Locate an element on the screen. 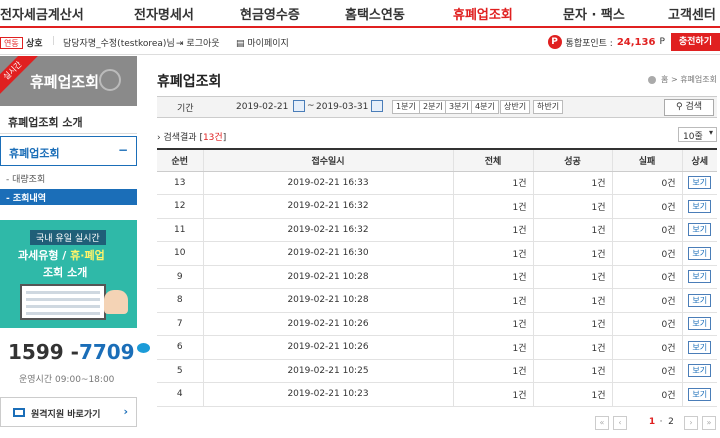 This screenshot has width=720, height=438. support-hours: 운영시간 09:00~18:00 is located at coordinates (67, 380).